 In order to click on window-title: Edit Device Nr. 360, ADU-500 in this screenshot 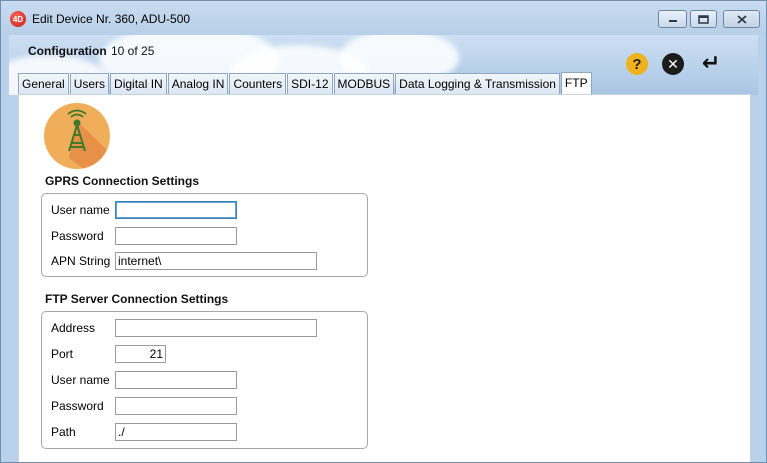, I will do `click(111, 19)`.